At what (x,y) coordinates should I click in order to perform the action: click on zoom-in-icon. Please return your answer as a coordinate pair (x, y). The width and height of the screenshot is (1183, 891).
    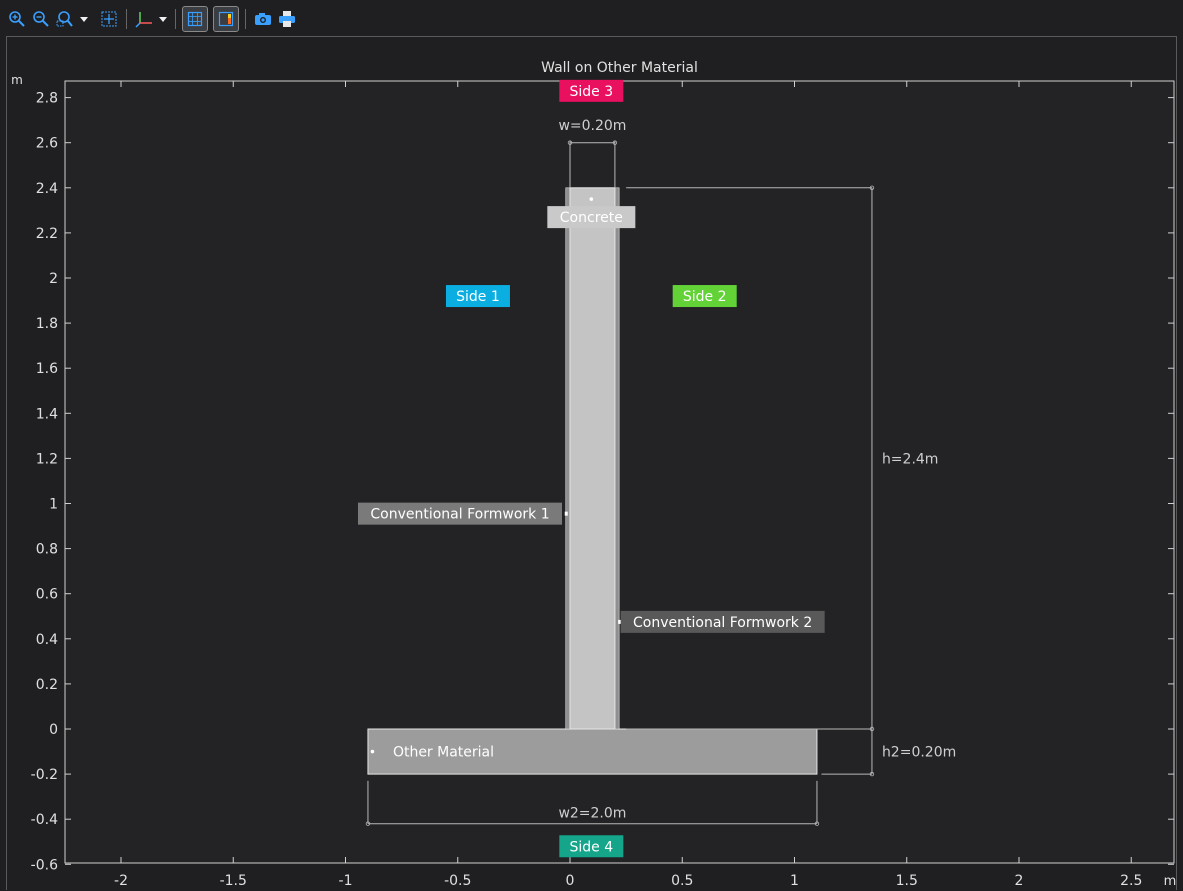
    Looking at the image, I should click on (17, 19).